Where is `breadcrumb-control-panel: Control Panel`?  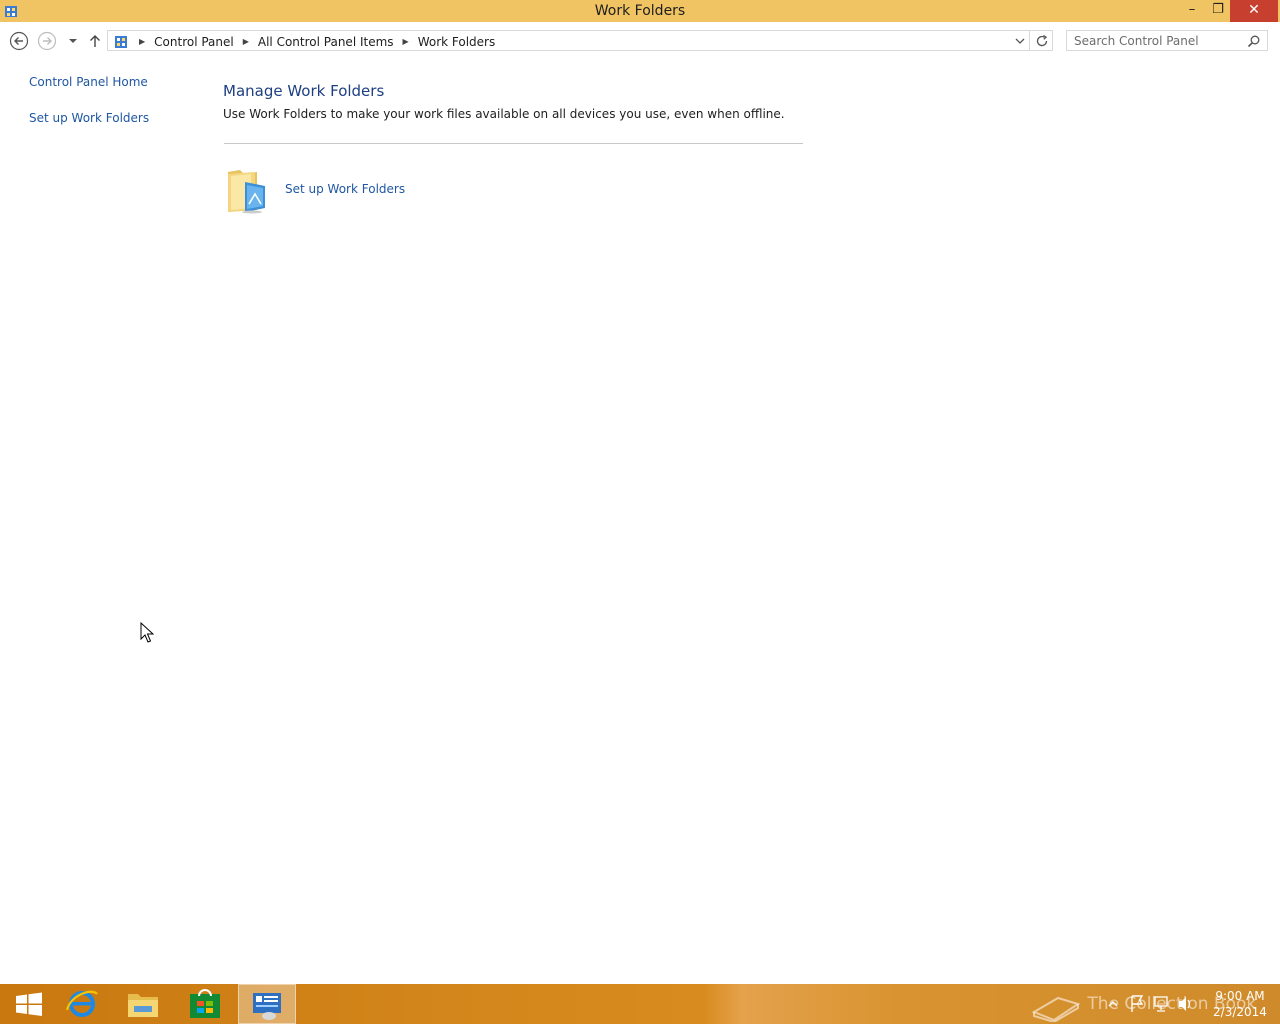 breadcrumb-control-panel: Control Panel is located at coordinates (194, 42).